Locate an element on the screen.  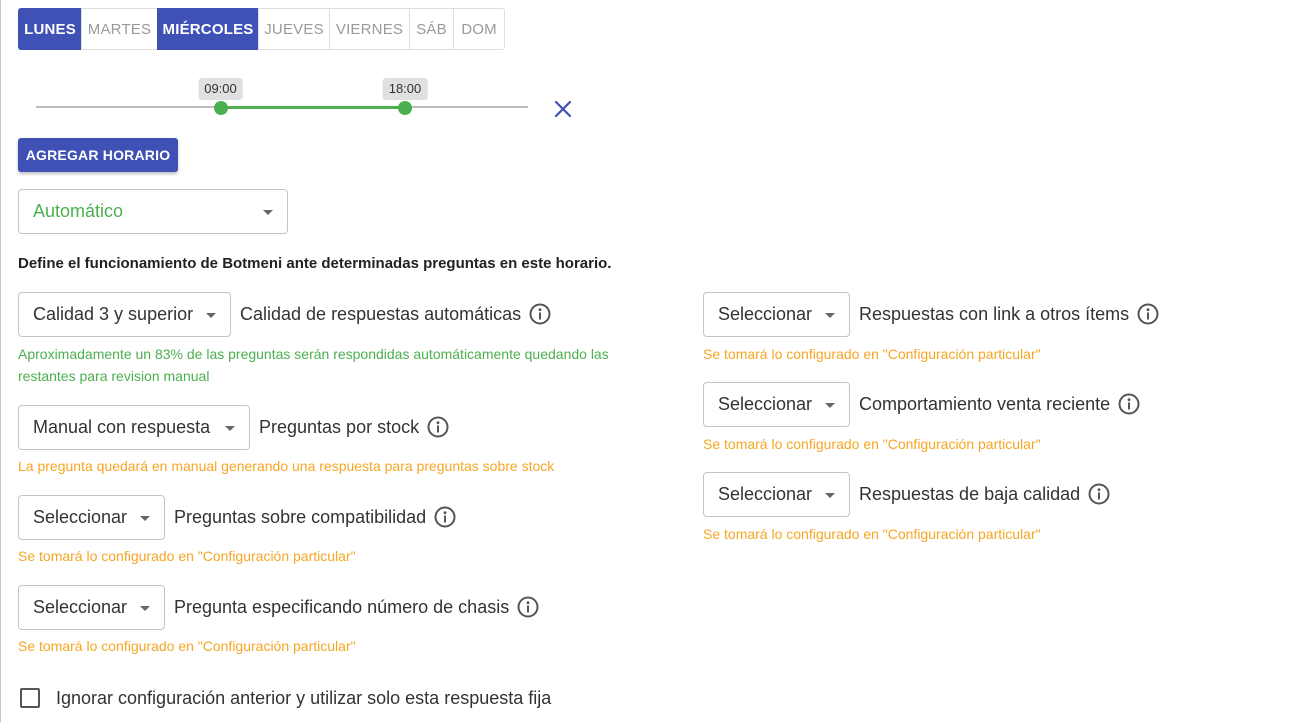
slider-track is located at coordinates (312, 107).